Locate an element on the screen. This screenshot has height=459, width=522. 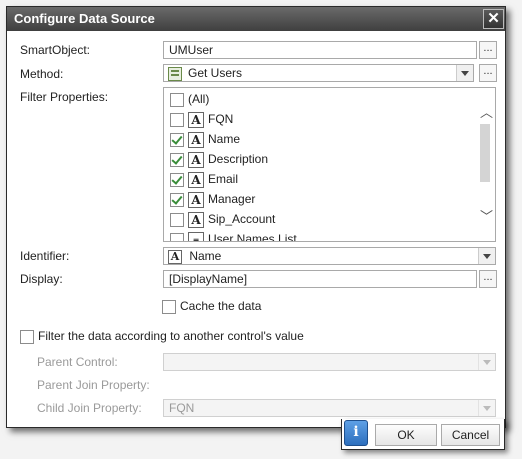
child-join-value: FQN is located at coordinates (182, 408).